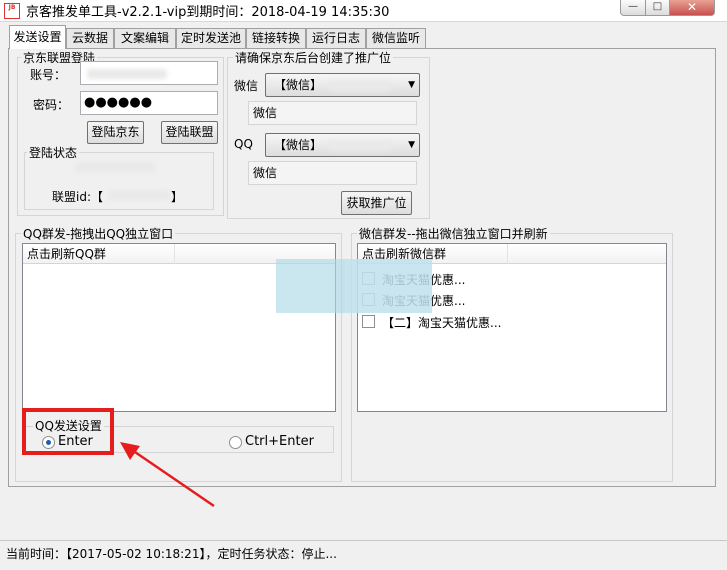 Image resolution: width=727 pixels, height=570 pixels. What do you see at coordinates (211, 38) in the screenshot?
I see `tab-scheduled-pool: 定时发送池` at bounding box center [211, 38].